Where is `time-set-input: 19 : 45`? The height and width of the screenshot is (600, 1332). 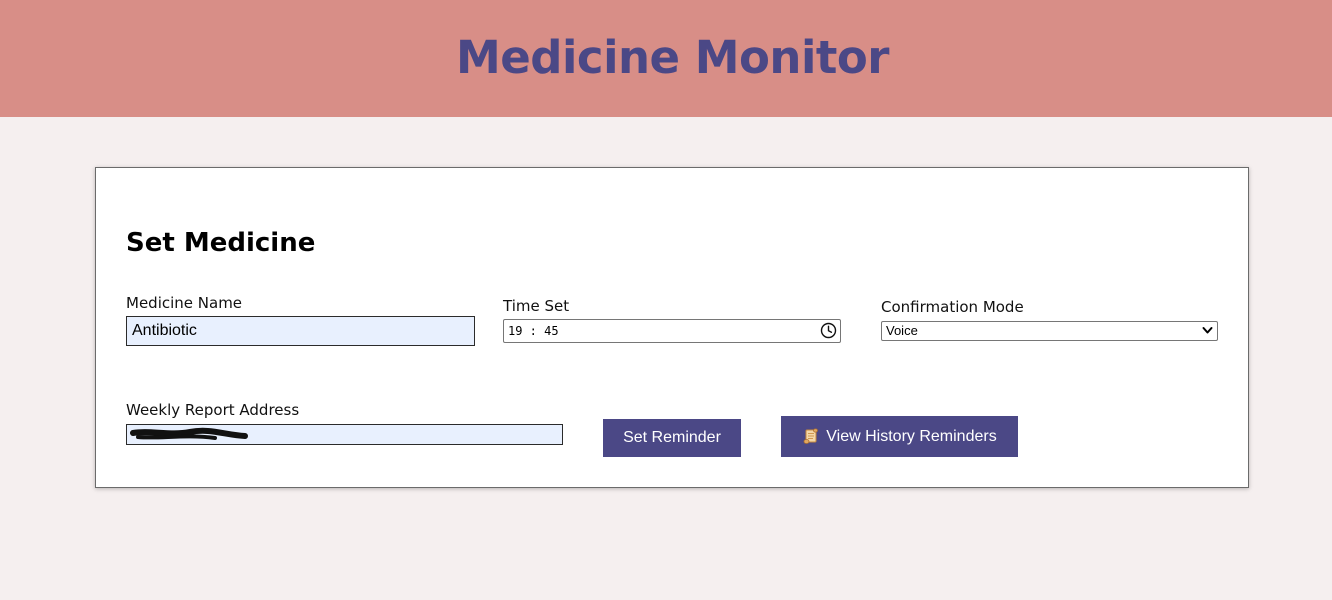 time-set-input: 19 : 45 is located at coordinates (672, 331).